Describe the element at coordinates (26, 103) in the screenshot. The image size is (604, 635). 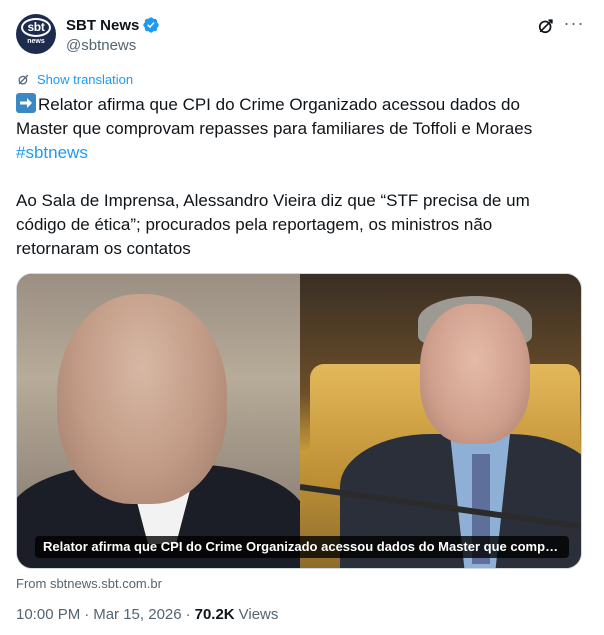
I see `right-arrow-emoji-icon` at that location.